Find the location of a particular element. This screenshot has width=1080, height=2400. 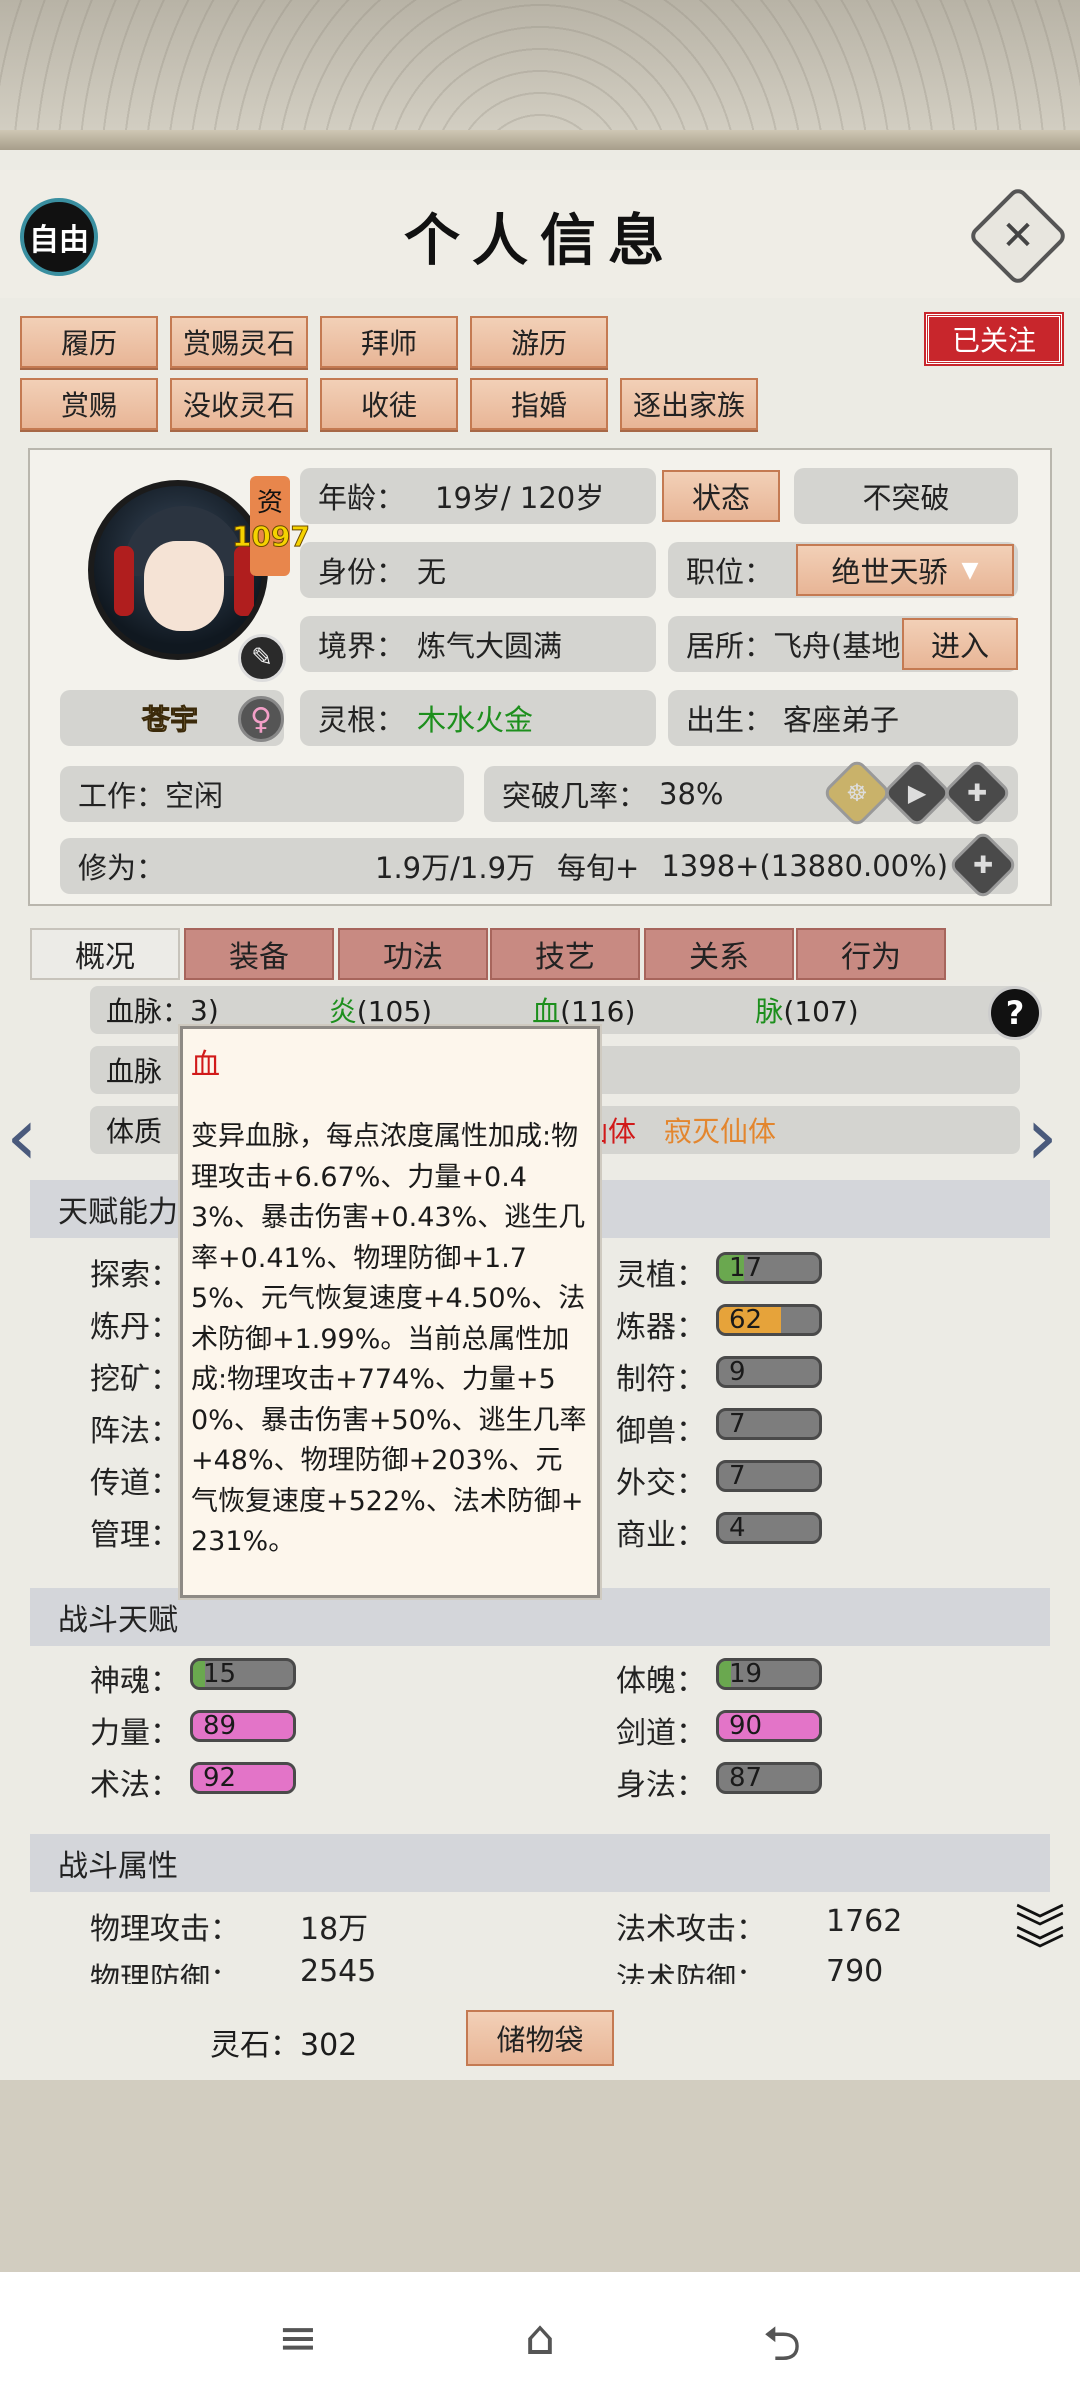

top-background is located at coordinates (540, 75).